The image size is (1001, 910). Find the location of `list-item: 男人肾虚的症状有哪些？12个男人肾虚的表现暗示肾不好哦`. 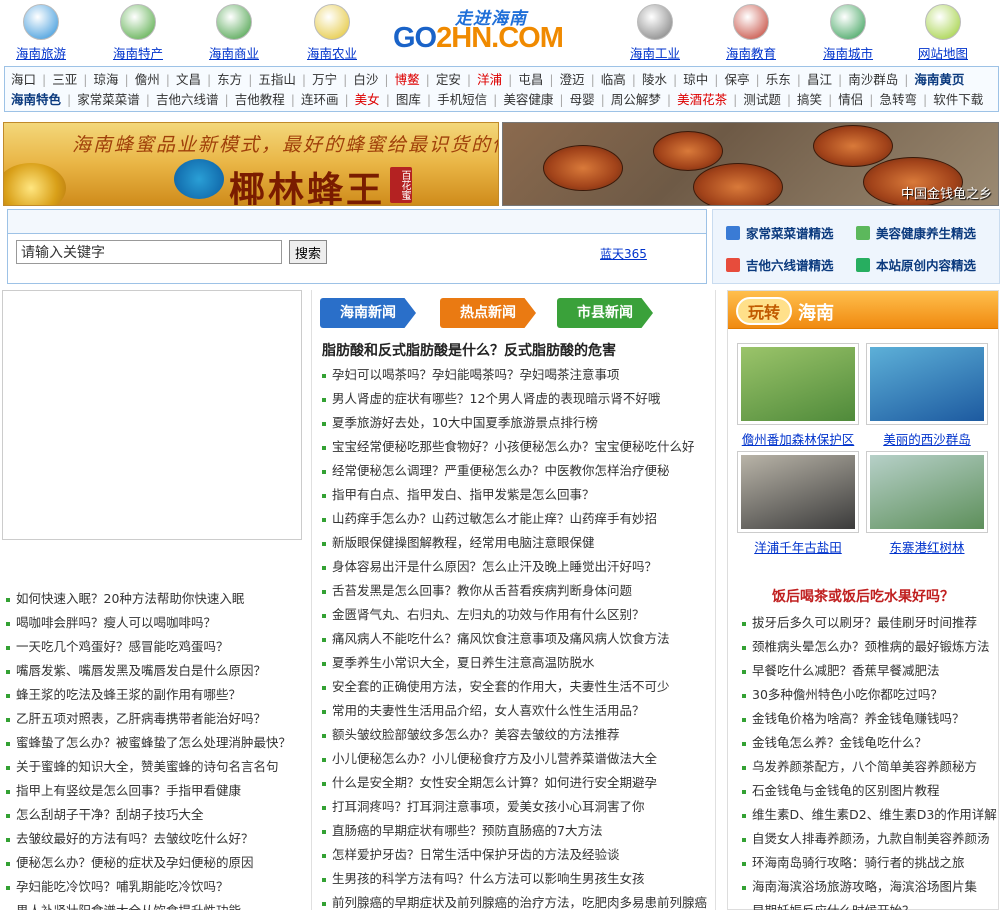

list-item: 男人肾虚的症状有哪些？12个男人肾虚的表现暗示肾不好哦 is located at coordinates (519, 399).